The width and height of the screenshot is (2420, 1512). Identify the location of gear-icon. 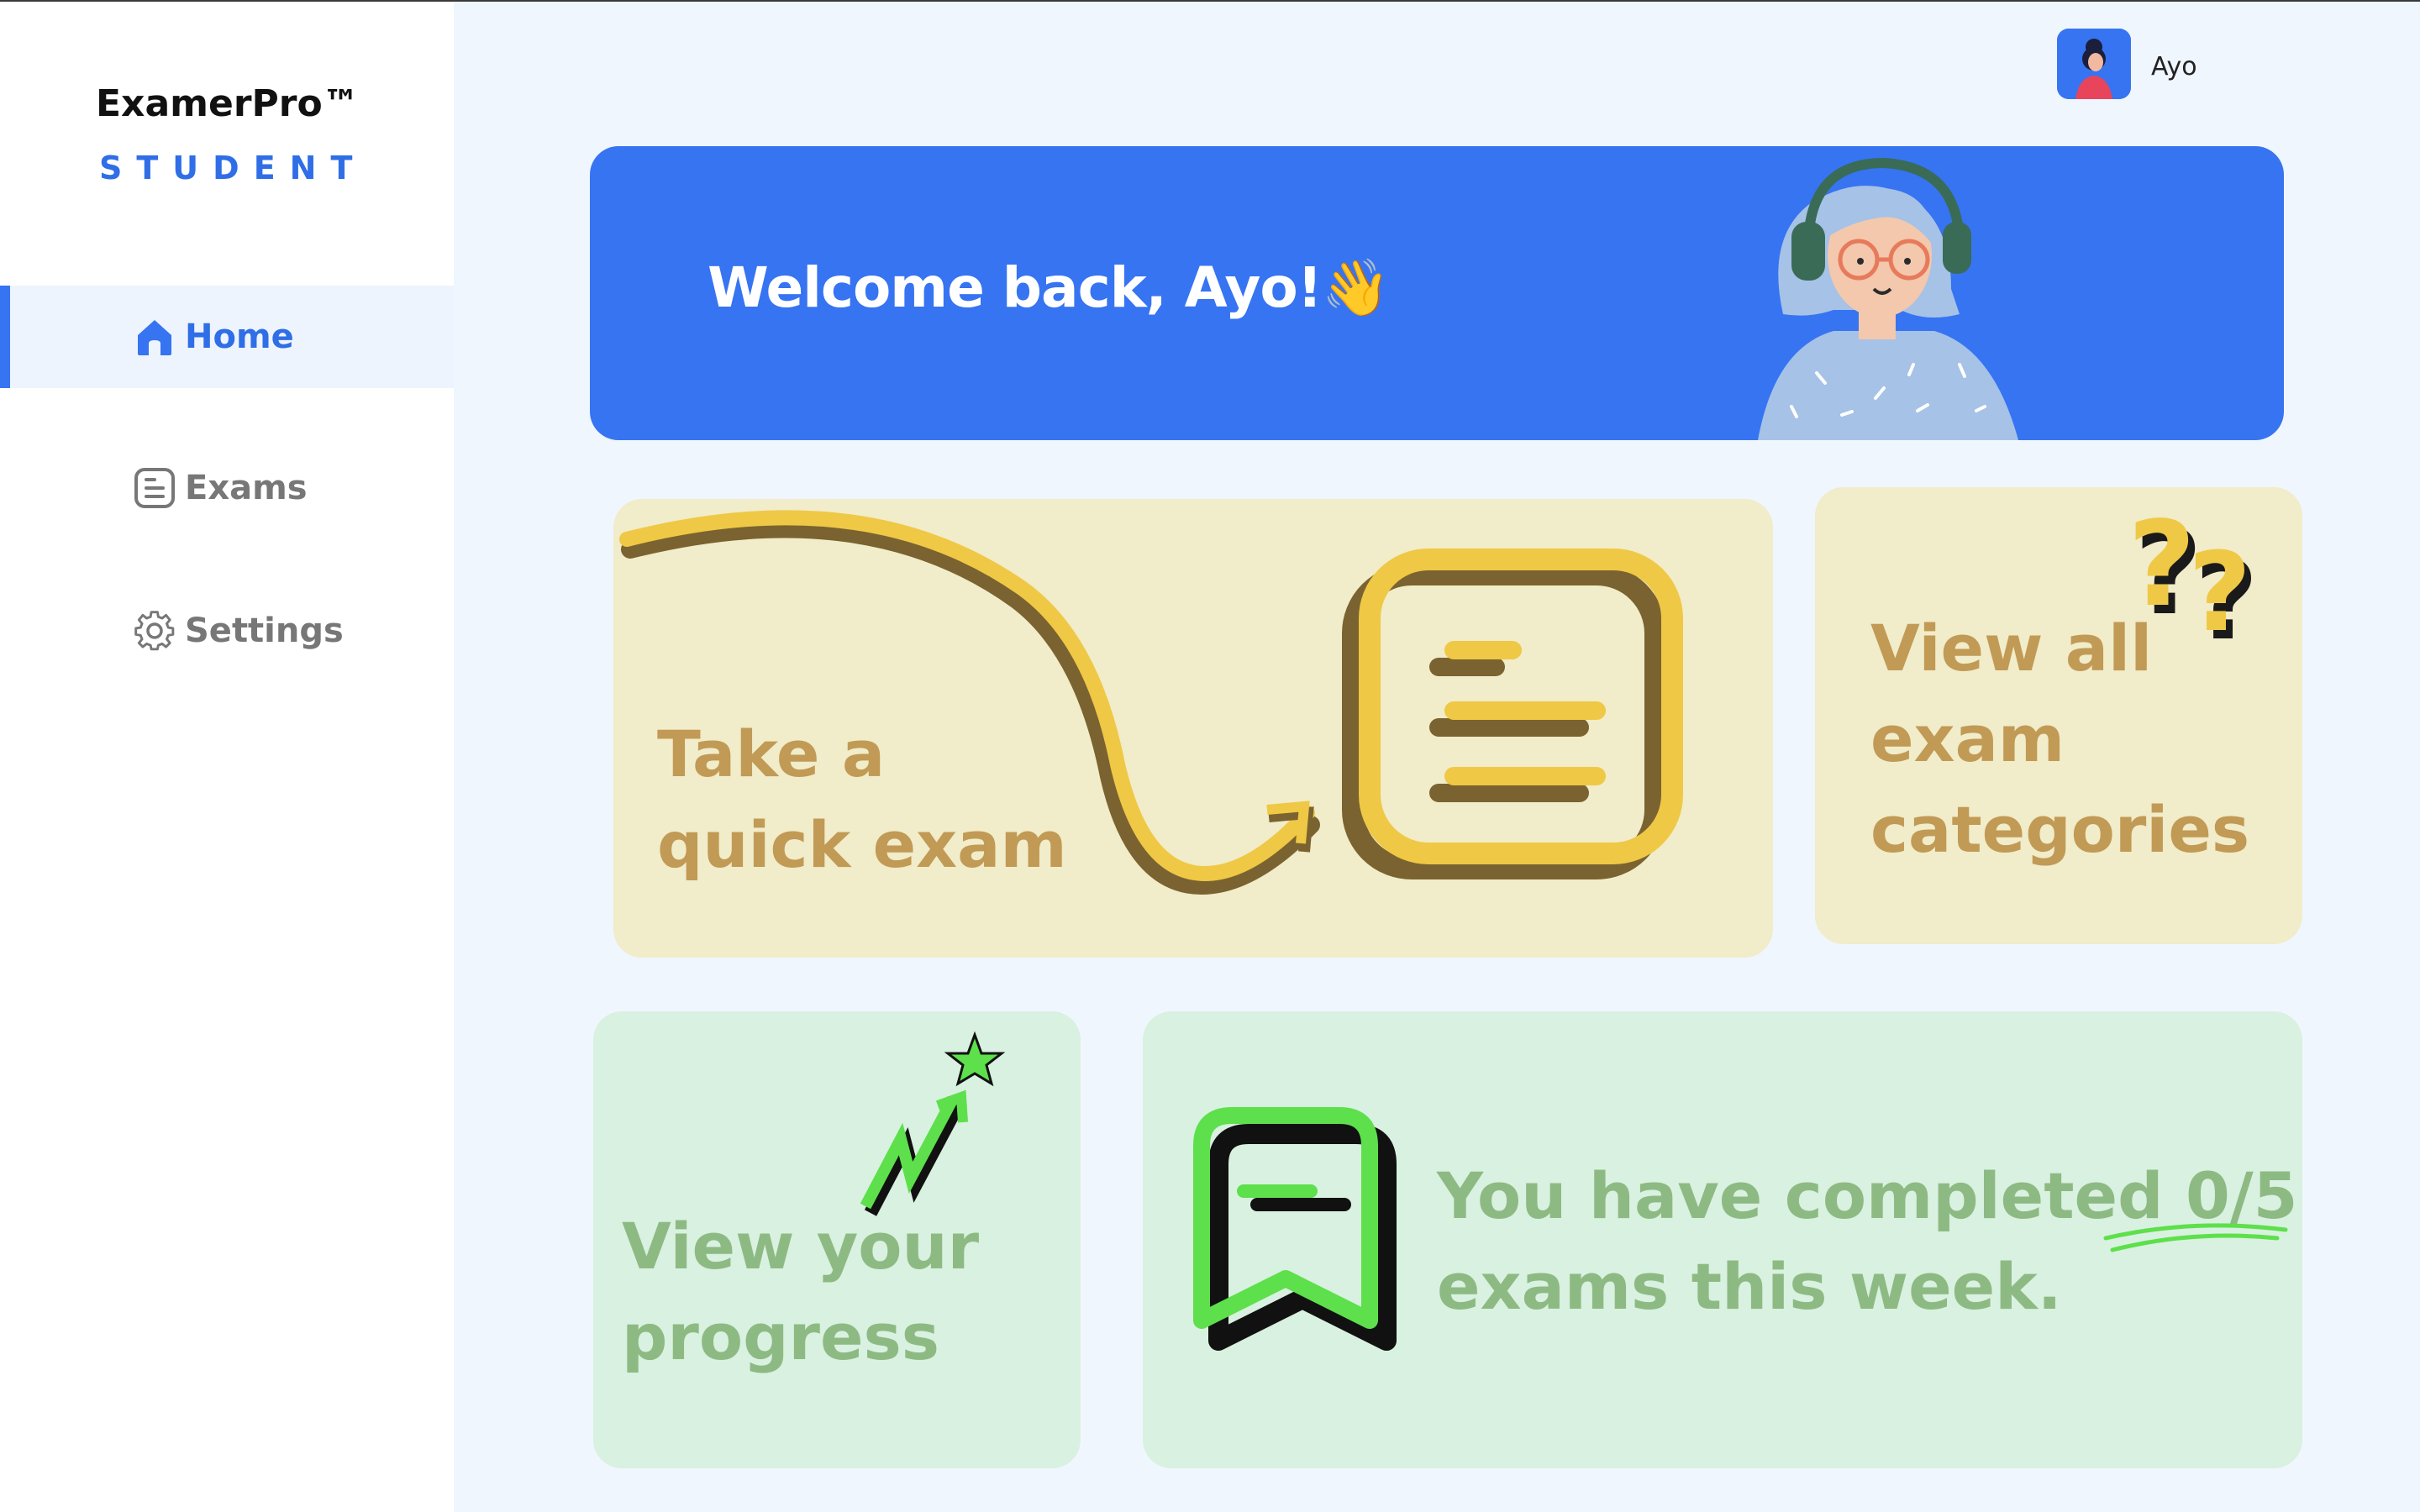
(154, 631).